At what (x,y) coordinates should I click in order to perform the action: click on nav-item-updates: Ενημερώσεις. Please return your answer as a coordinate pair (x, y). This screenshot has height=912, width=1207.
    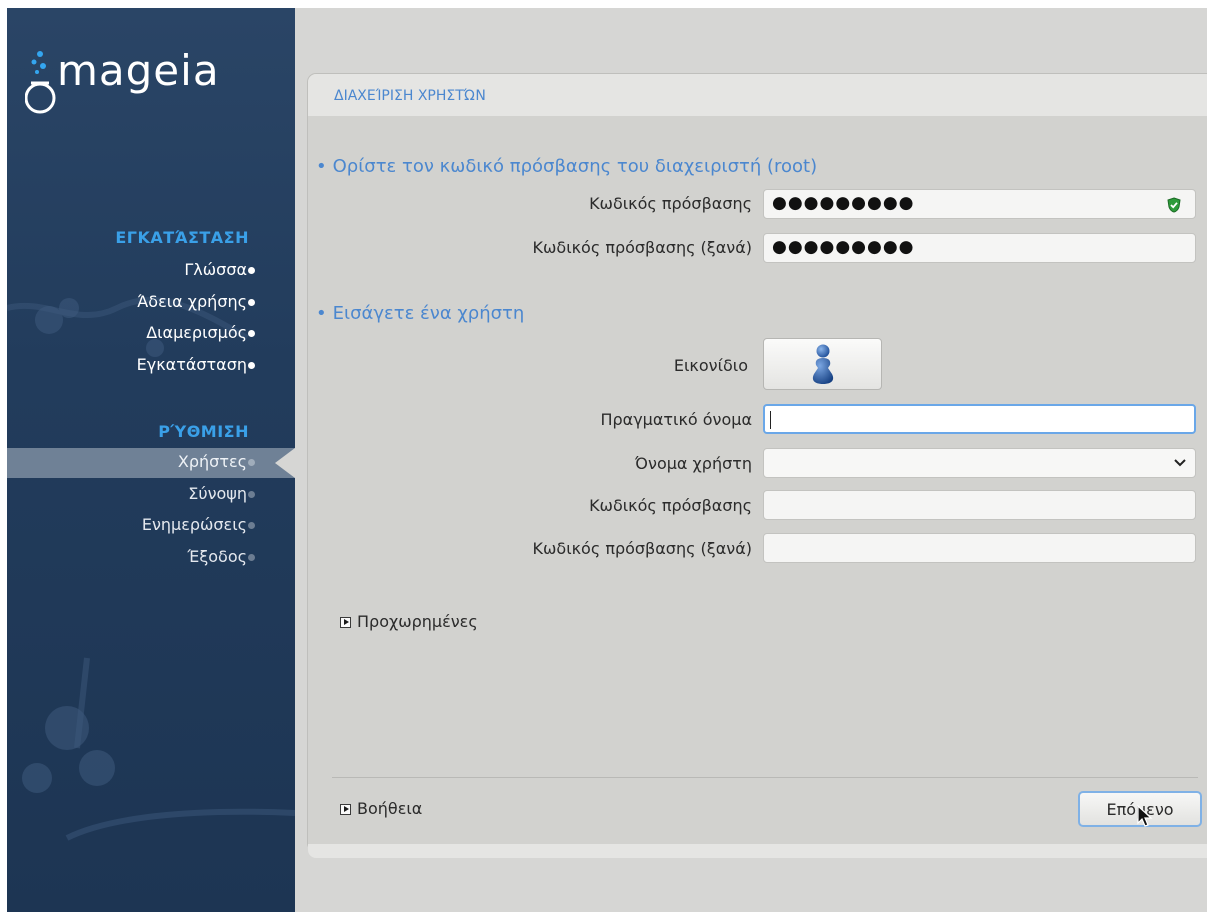
    Looking at the image, I should click on (151, 526).